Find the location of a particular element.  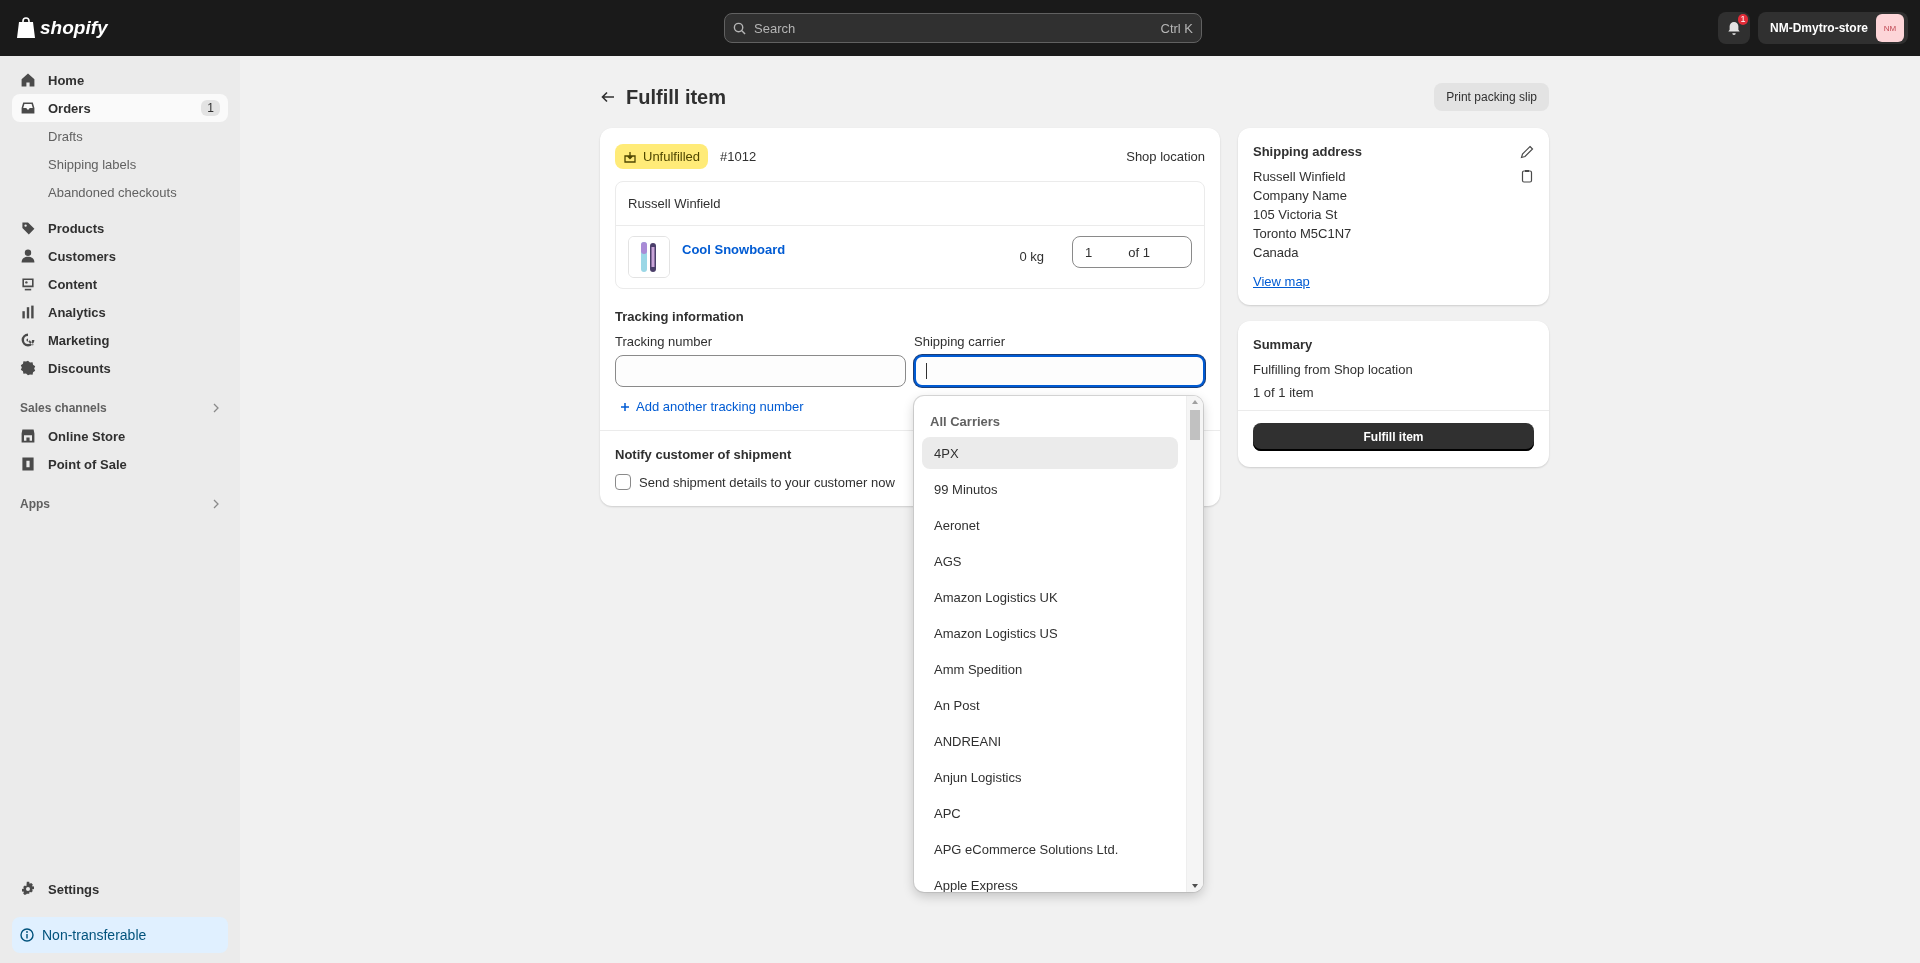

card-title: Shipping address is located at coordinates (1308, 151).